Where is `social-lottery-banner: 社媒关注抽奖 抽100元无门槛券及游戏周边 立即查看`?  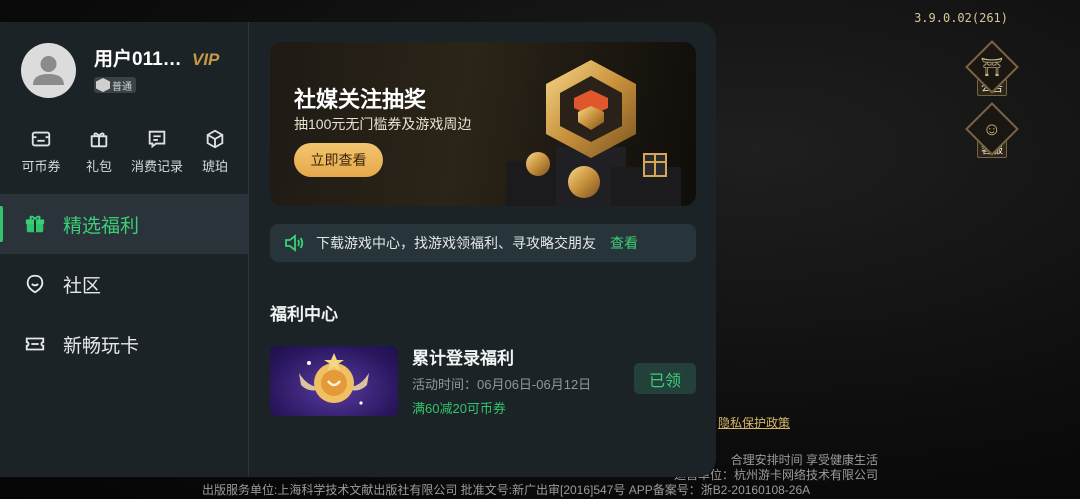
social-lottery-banner: 社媒关注抽奖 抽100元无门槛券及游戏周边 立即查看 is located at coordinates (483, 124).